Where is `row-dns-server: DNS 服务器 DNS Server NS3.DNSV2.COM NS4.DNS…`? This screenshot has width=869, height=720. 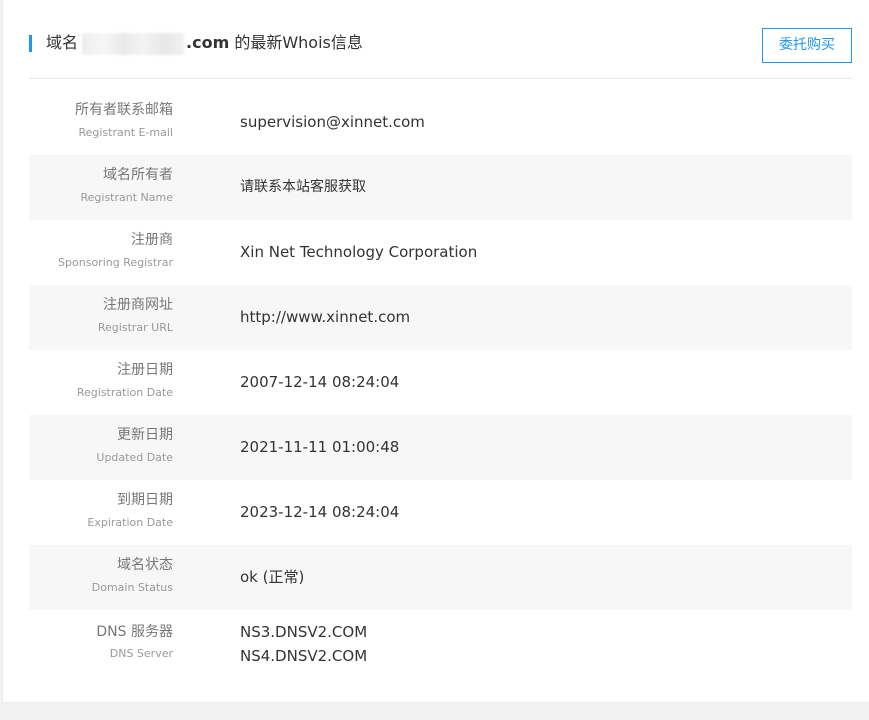 row-dns-server: DNS 服务器 DNS Server NS3.DNSV2.COM NS4.DNS… is located at coordinates (440, 650).